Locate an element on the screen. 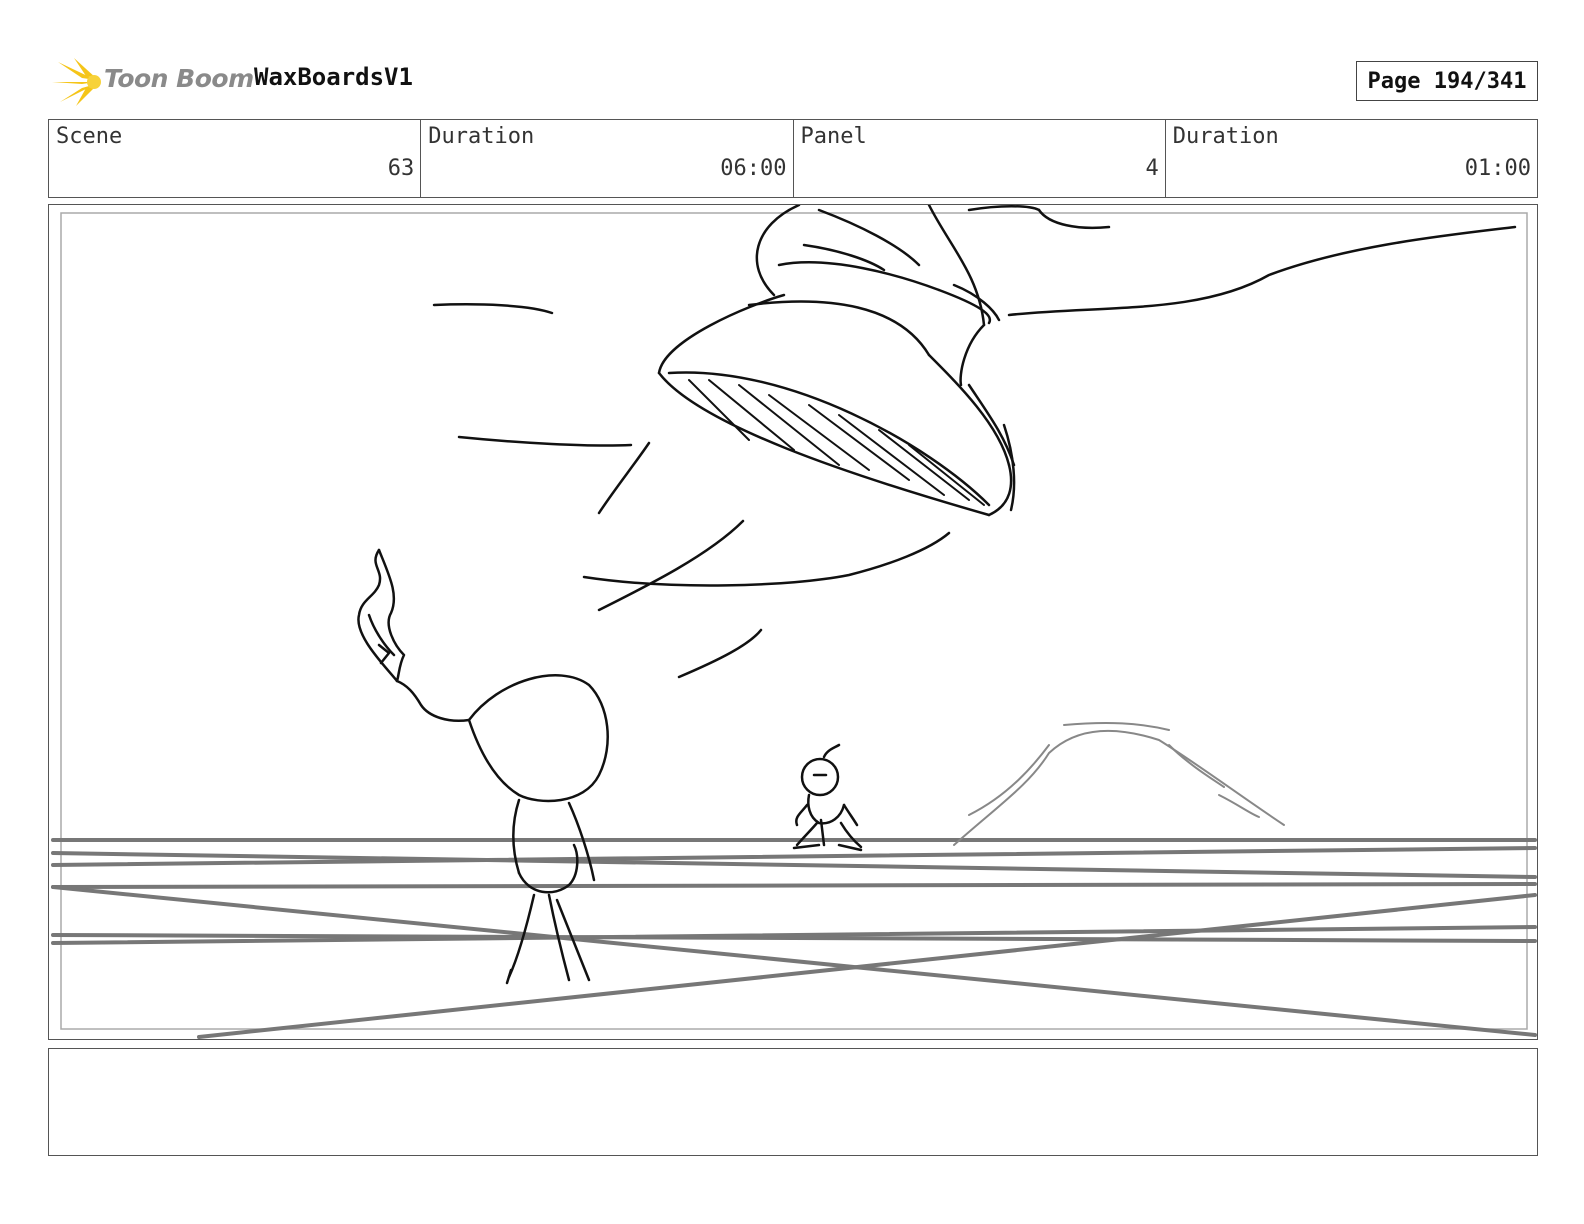 The width and height of the screenshot is (1584, 1224). page-counter: Page 194/341 is located at coordinates (1447, 81).